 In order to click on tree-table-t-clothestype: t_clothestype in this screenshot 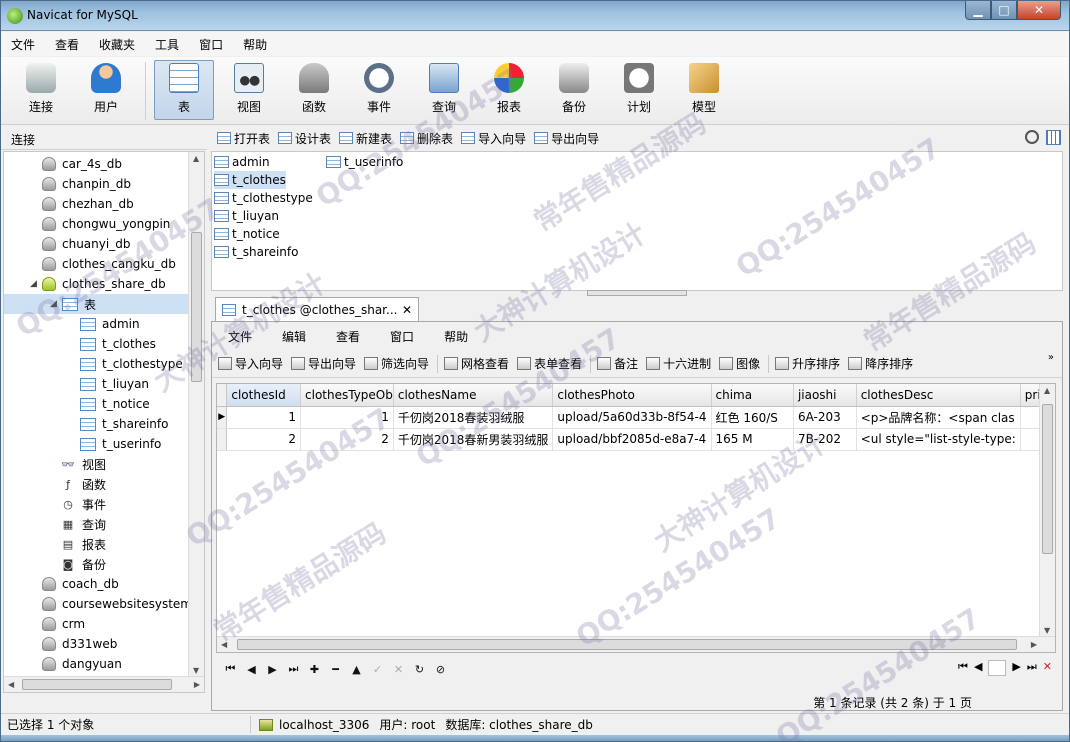, I will do `click(97, 364)`.